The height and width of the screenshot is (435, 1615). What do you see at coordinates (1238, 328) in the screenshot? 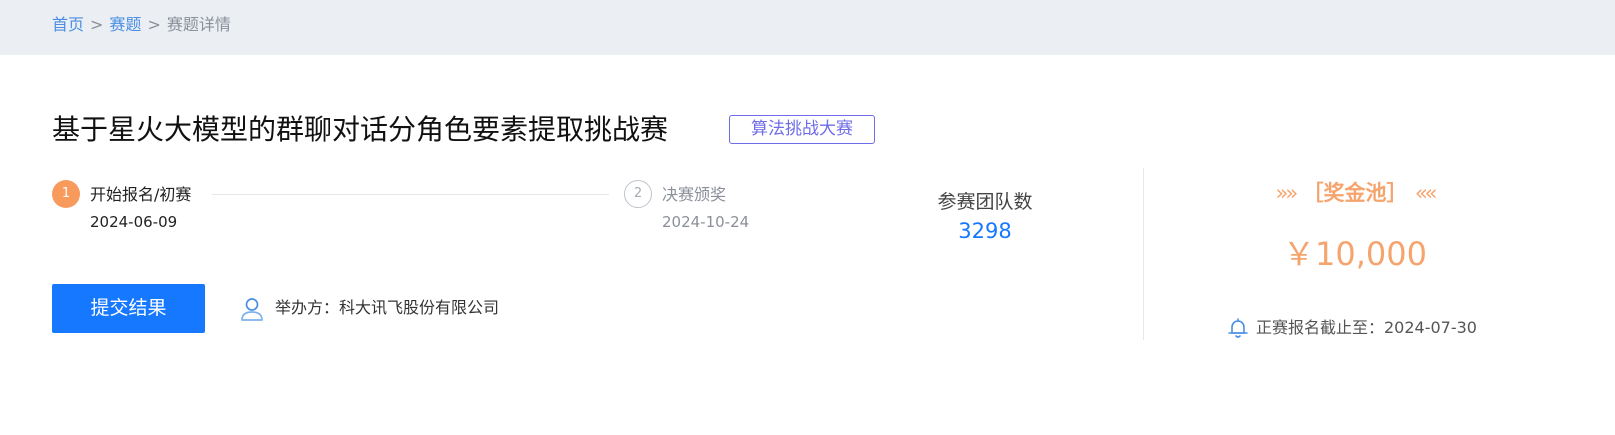
I see `bell-icon` at bounding box center [1238, 328].